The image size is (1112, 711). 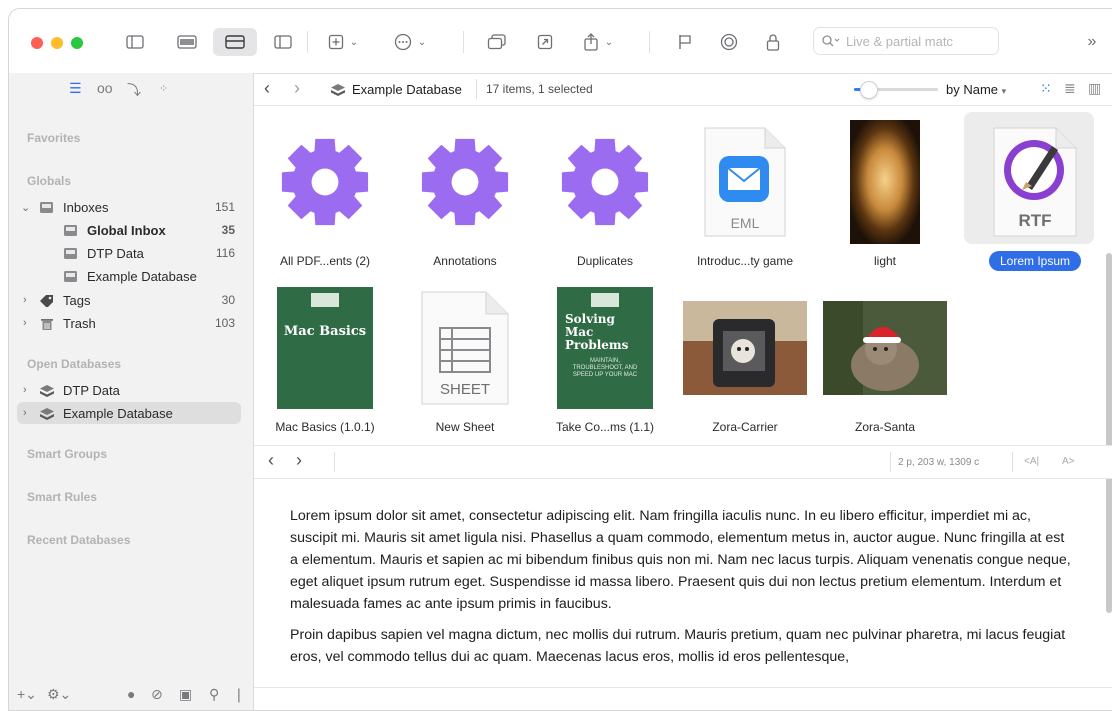 What do you see at coordinates (27, 694) in the screenshot?
I see `add-menu-icon: +⌄` at bounding box center [27, 694].